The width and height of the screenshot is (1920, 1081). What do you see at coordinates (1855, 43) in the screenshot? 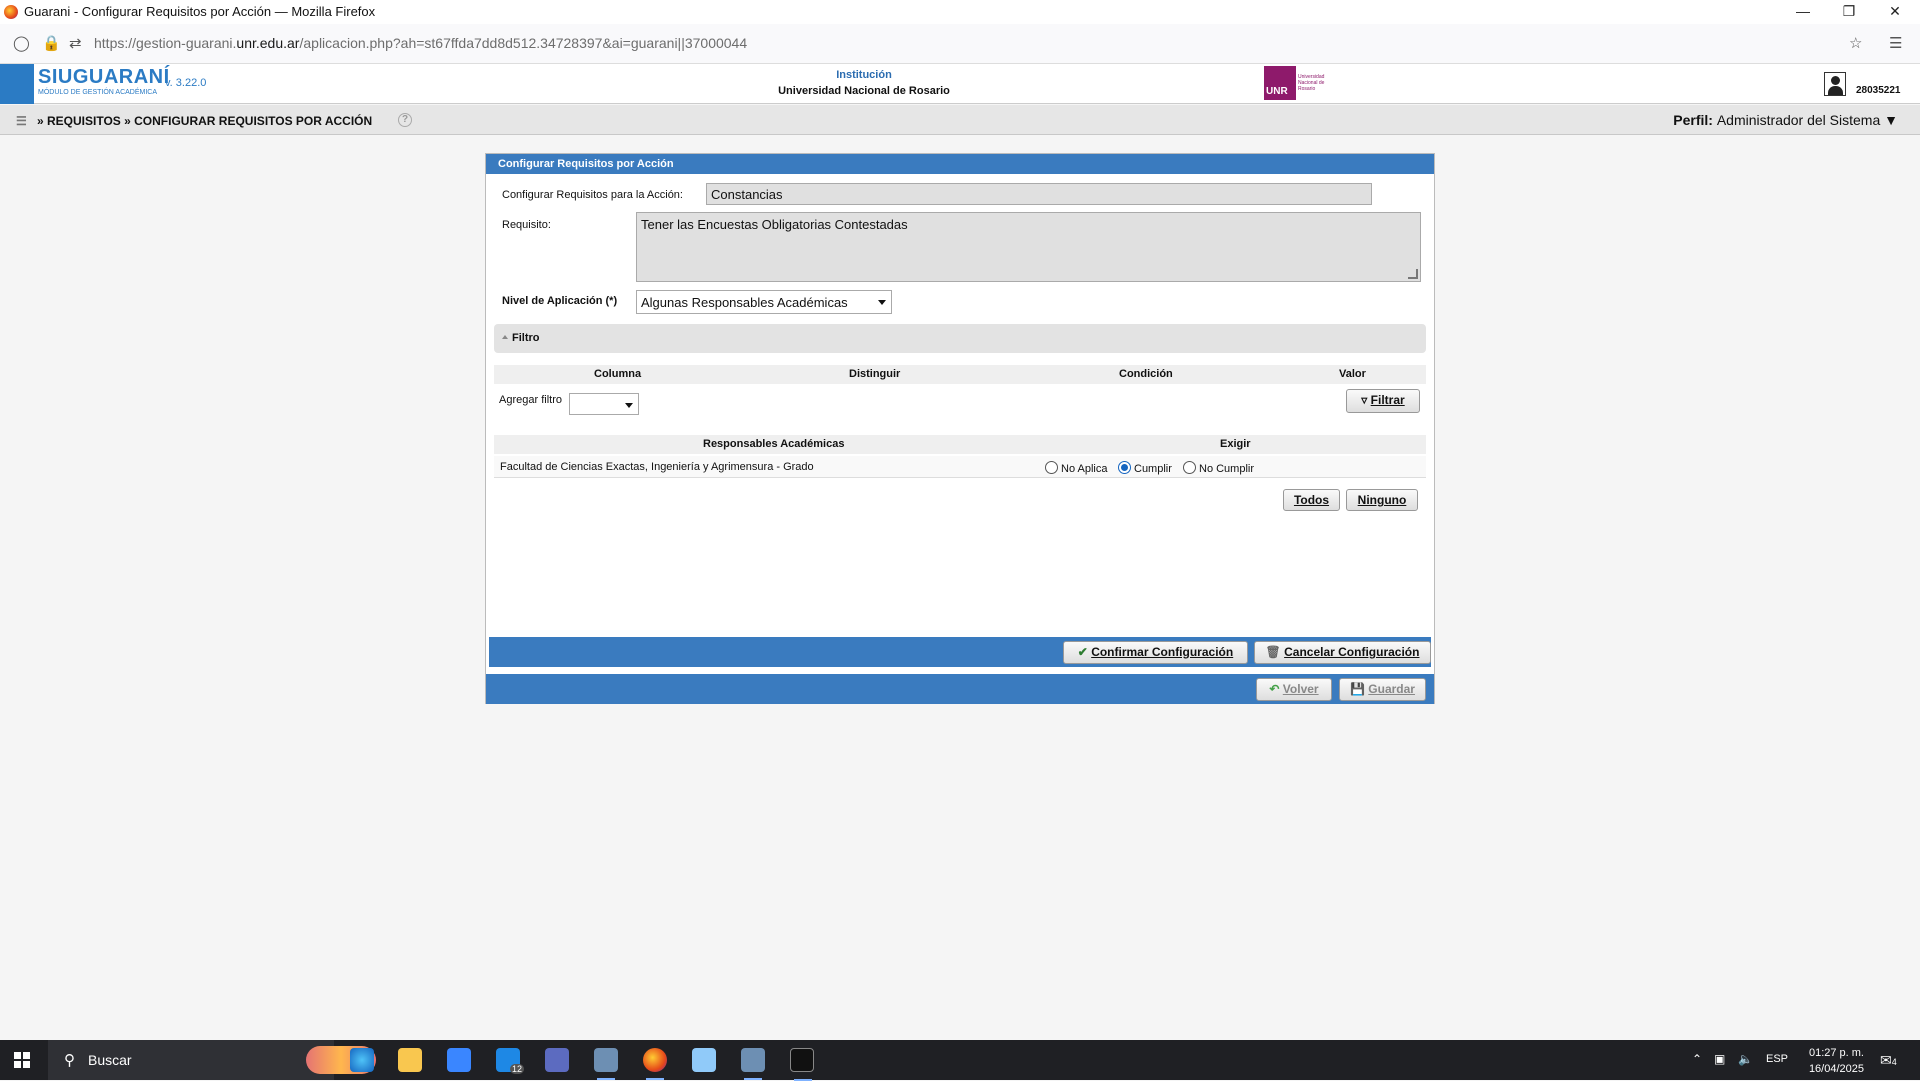
I see `bookmark-star-icon: ☆` at bounding box center [1855, 43].